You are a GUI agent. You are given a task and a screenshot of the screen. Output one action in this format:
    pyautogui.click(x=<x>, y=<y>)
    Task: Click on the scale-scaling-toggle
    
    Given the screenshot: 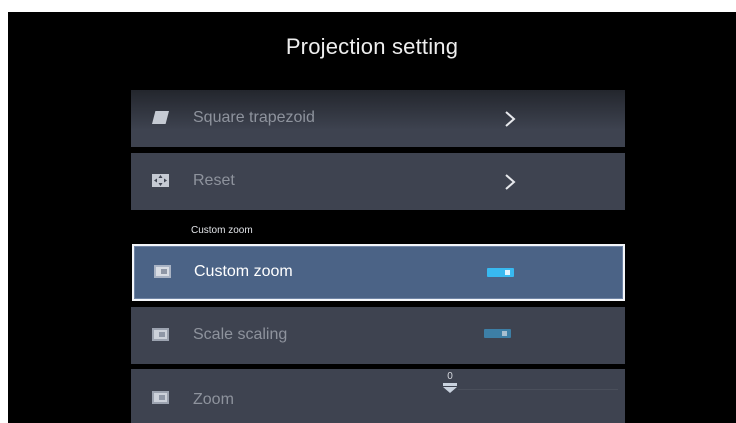 What is the action you would take?
    pyautogui.click(x=497, y=333)
    